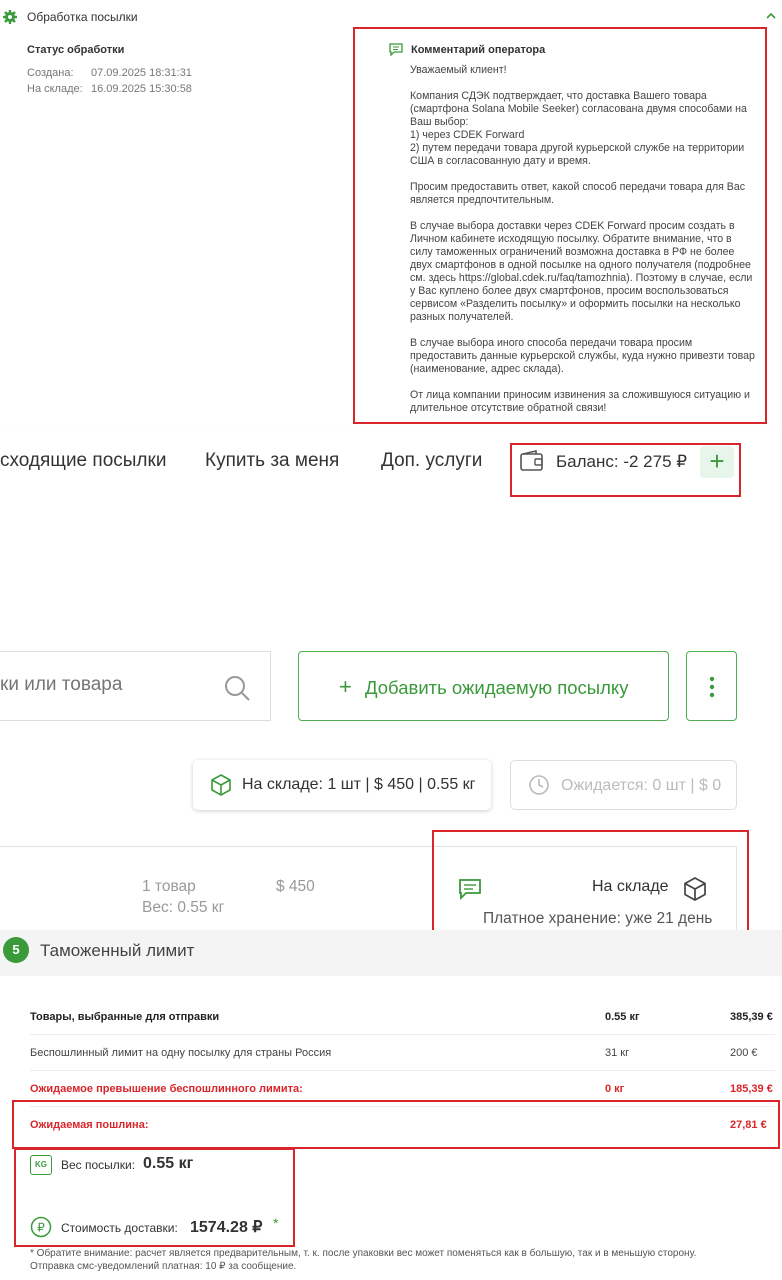  Describe the element at coordinates (105, 685) in the screenshot. I see `search-input` at that location.